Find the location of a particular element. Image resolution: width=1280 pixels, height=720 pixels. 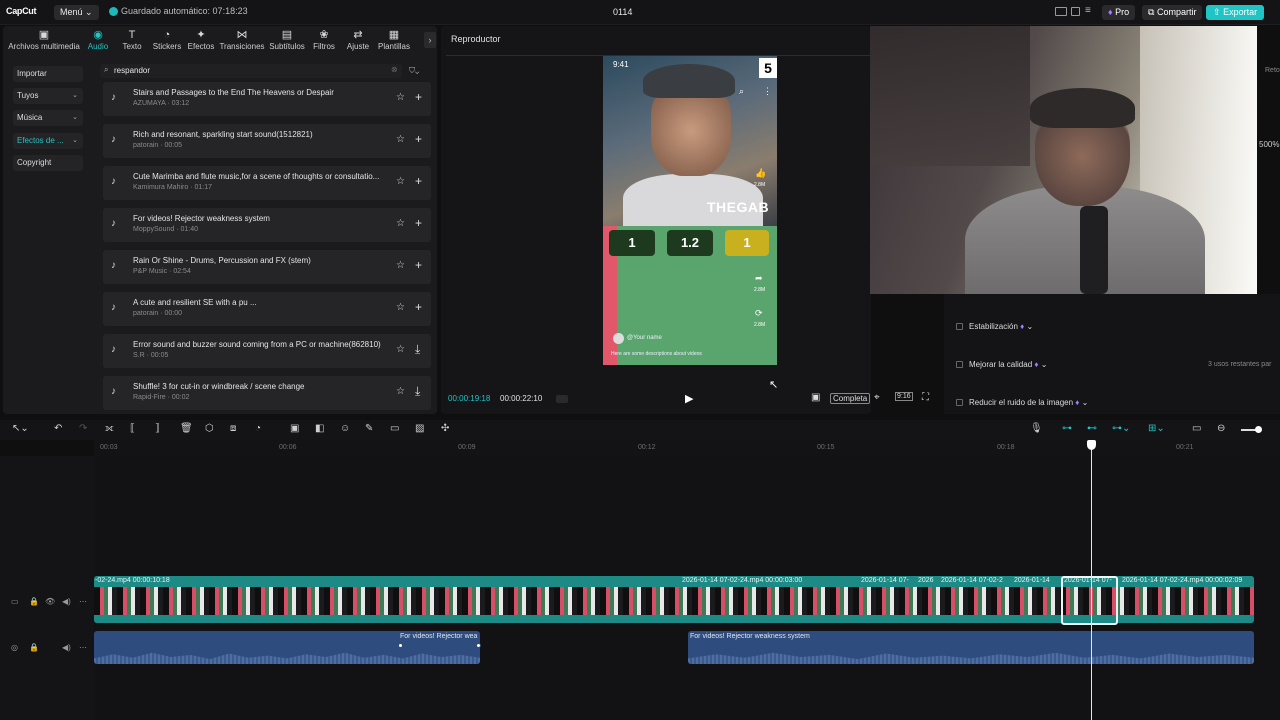

project-name: 0114 is located at coordinates (622, 12).